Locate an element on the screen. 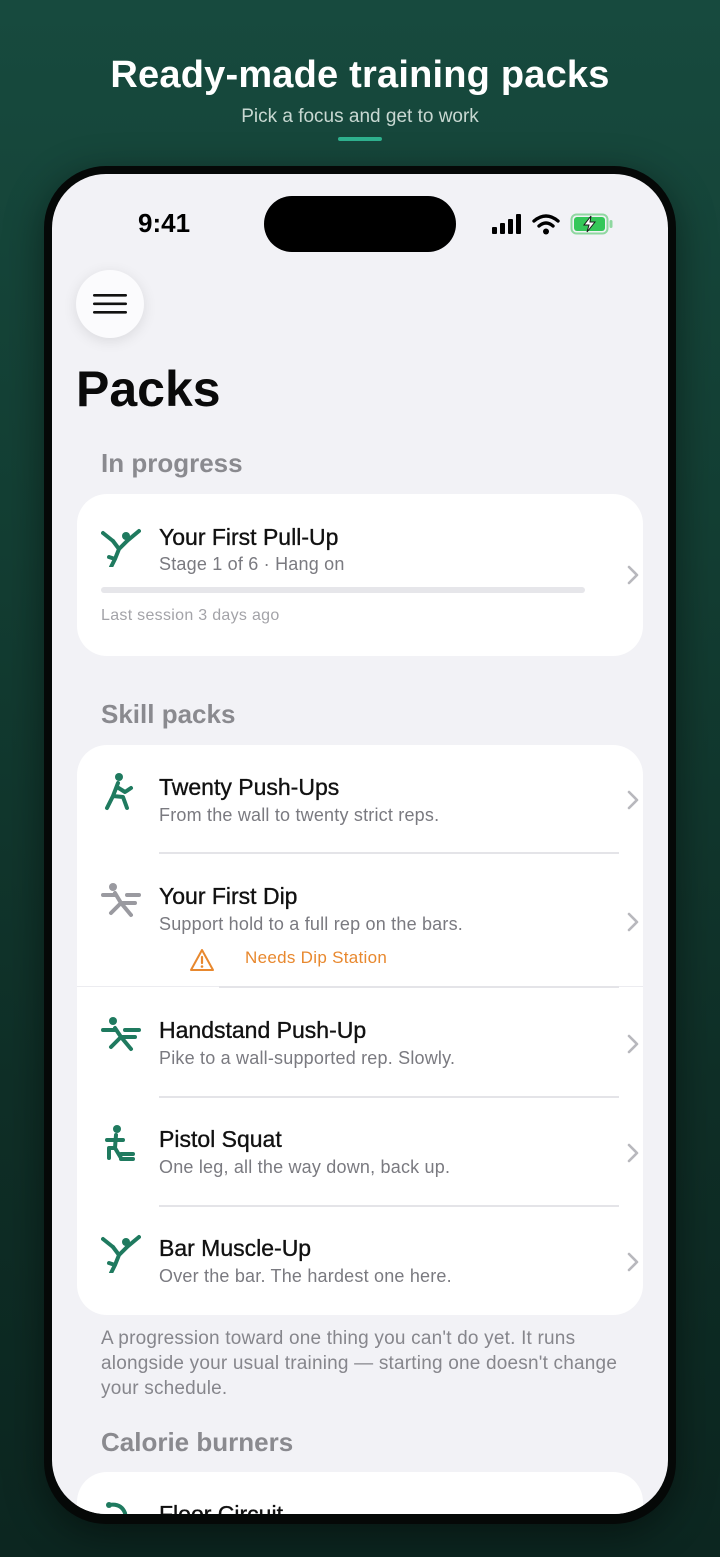 Image resolution: width=720 pixels, height=1557 pixels. pull-up-icon is located at coordinates (121, 548).